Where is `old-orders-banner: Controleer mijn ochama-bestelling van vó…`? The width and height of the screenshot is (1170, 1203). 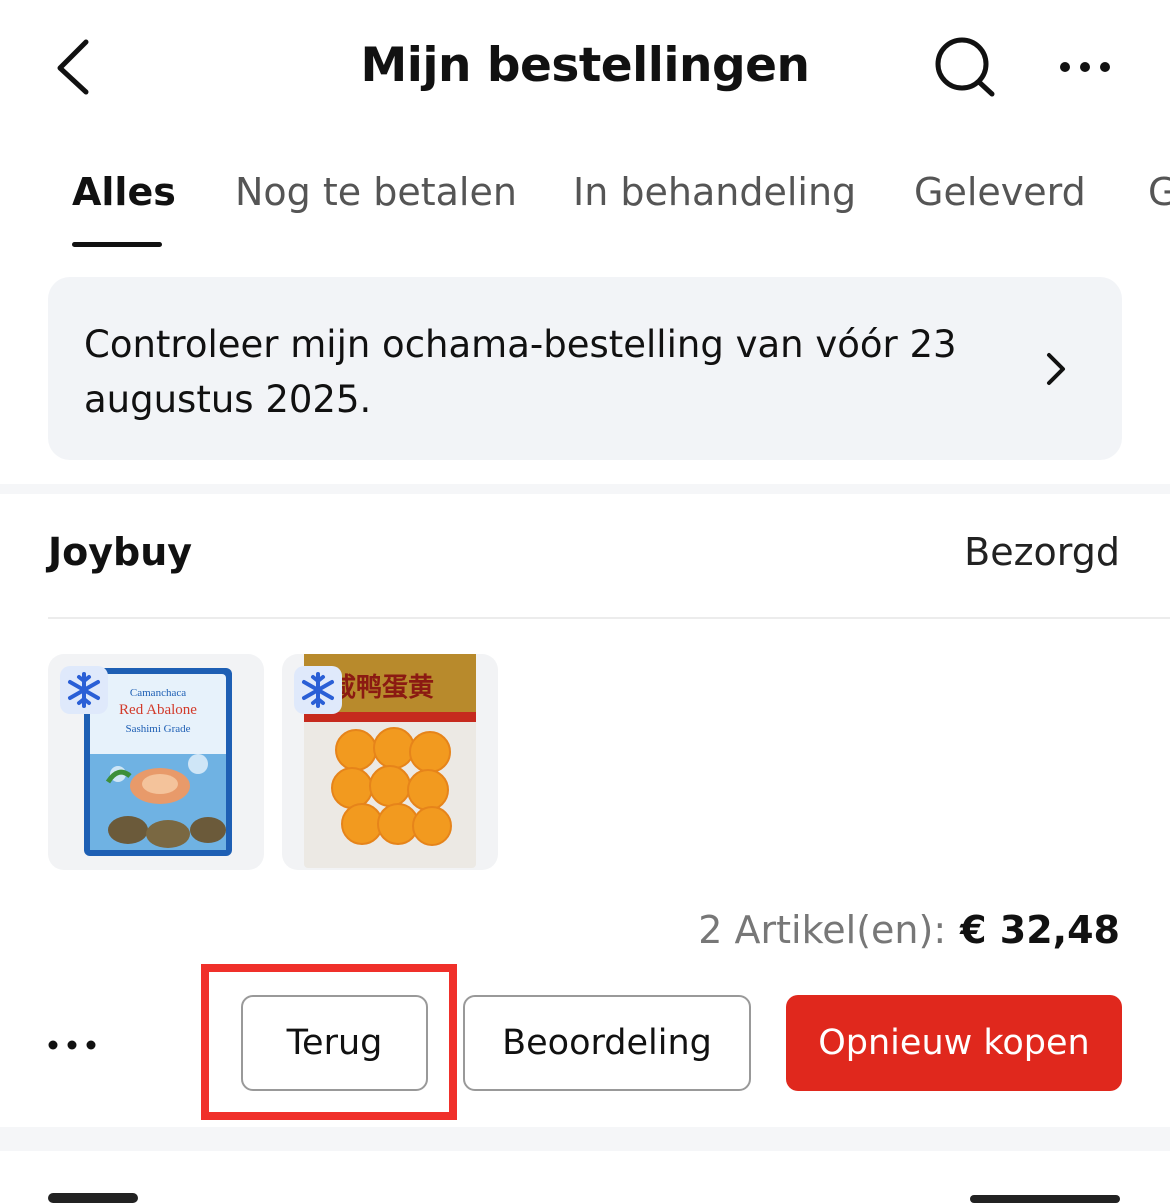 old-orders-banner: Controleer mijn ochama-bestelling van vó… is located at coordinates (585, 368).